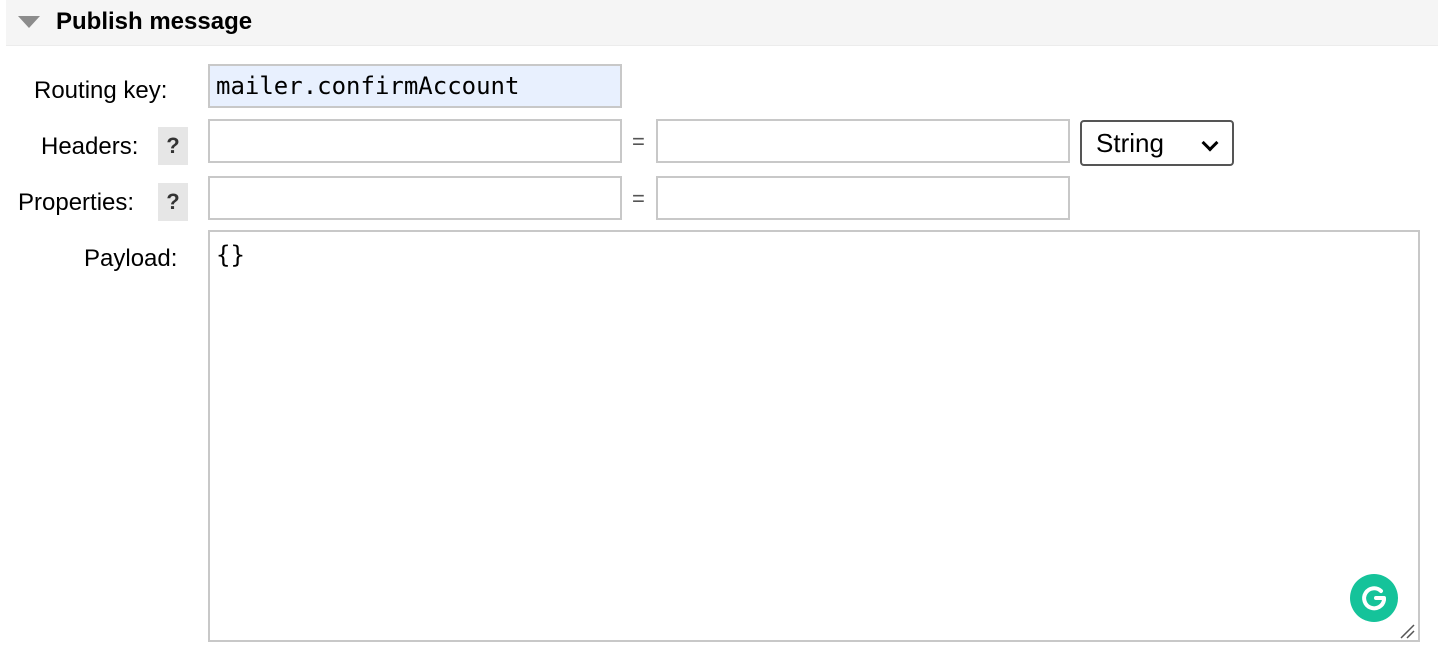 Image resolution: width=1438 pixels, height=654 pixels. I want to click on properties-value-input, so click(863, 198).